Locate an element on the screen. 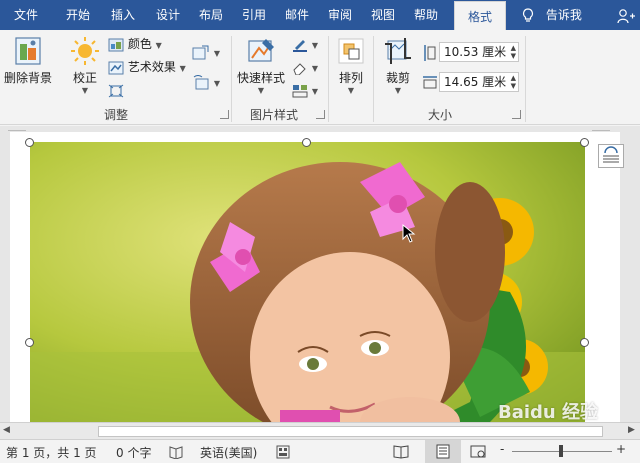  color-button: 颜色 ▼ is located at coordinates (135, 44).